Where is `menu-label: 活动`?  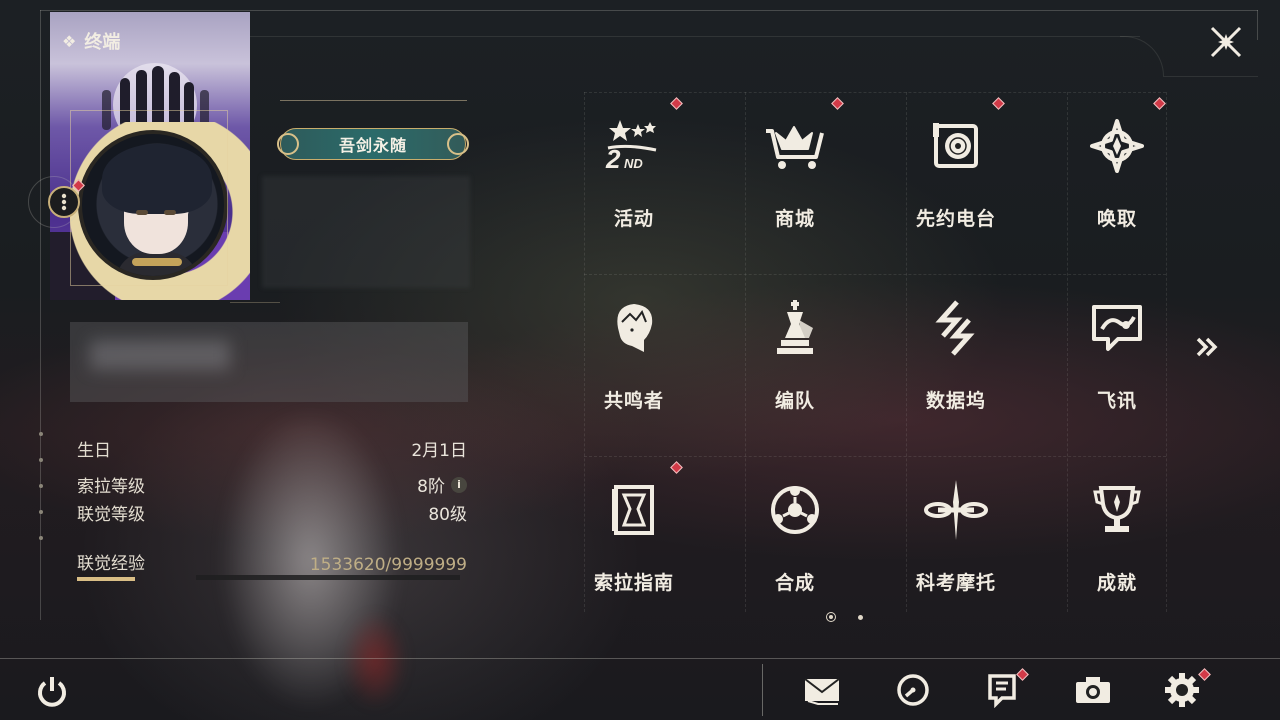
menu-label: 活动 is located at coordinates (633, 219).